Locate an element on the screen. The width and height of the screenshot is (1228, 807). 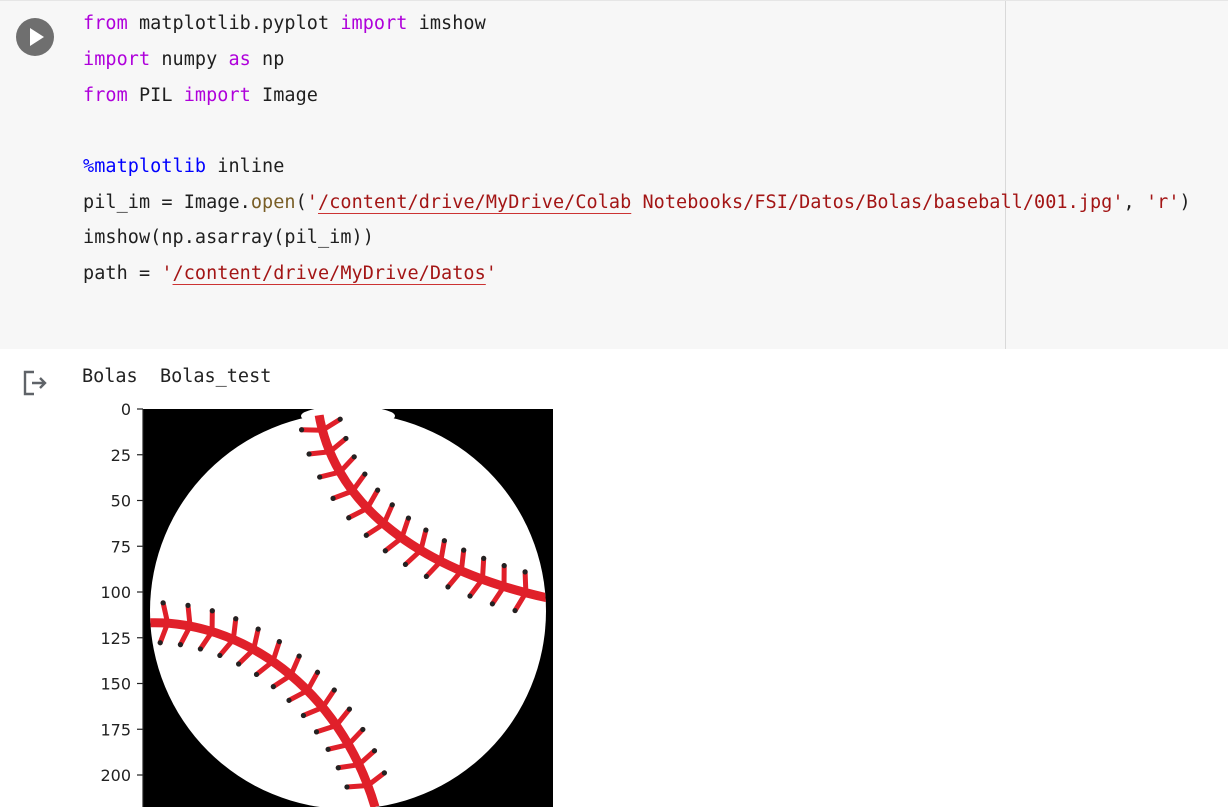
magic-command: %matplotlib is located at coordinates (145, 166).